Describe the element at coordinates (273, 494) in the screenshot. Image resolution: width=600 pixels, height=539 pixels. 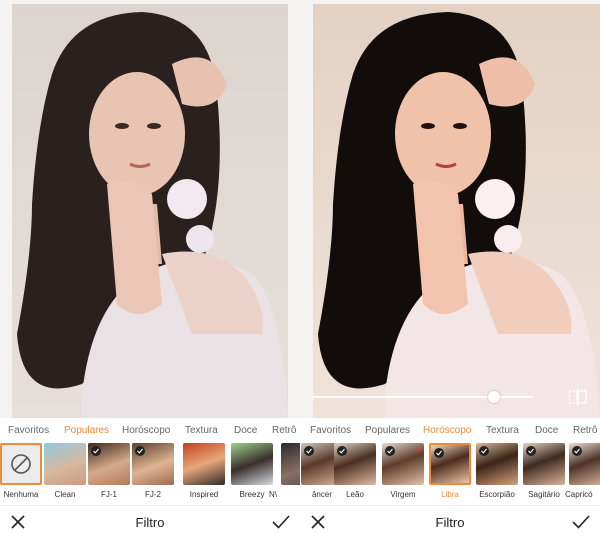
I see `thumb-label: N\` at that location.